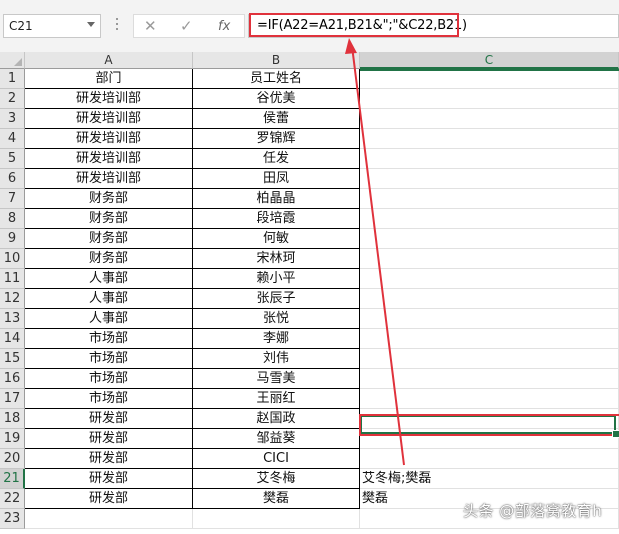 The height and width of the screenshot is (534, 619). I want to click on arrow-head, so click(351, 46).